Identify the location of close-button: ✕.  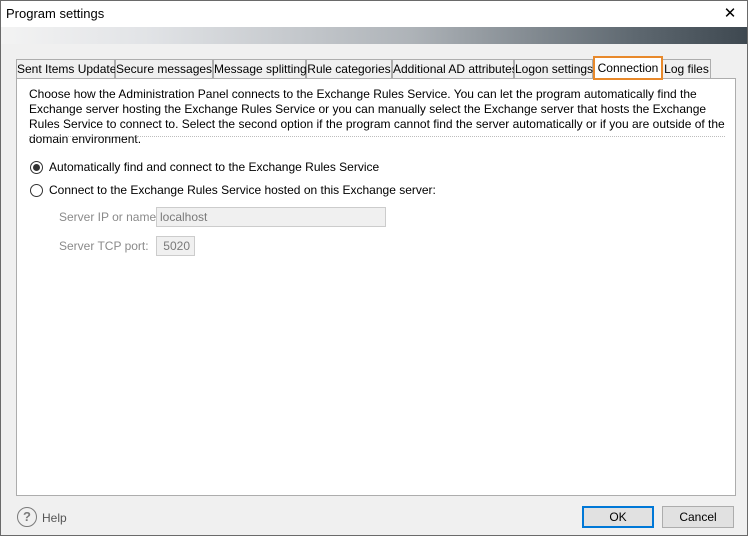
(730, 14).